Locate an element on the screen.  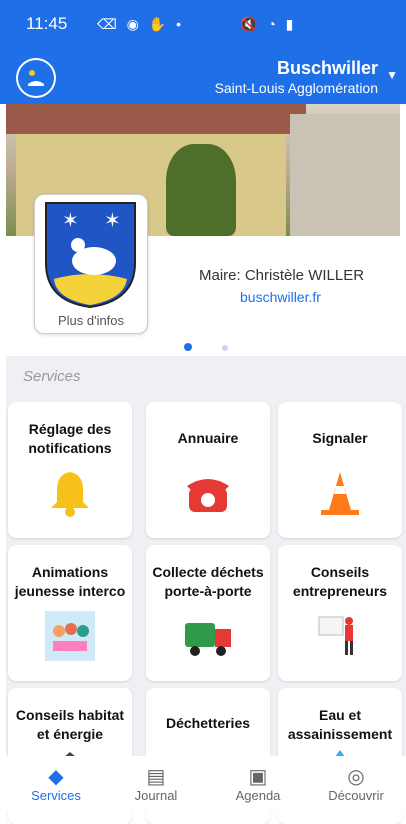
app-header: Buschwiller Saint-Louis Agglomération ▼ is located at coordinates (203, 77).